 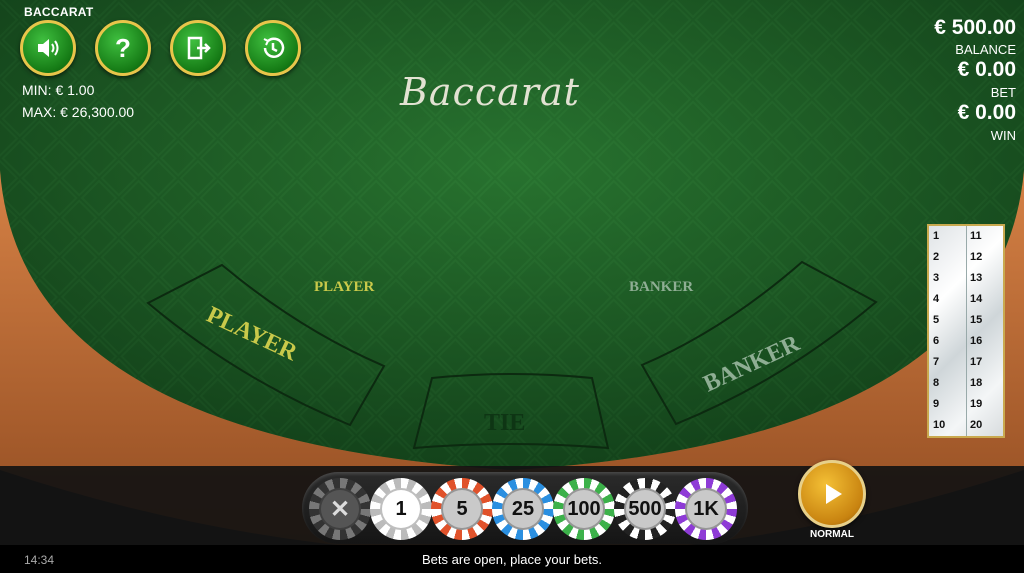 What do you see at coordinates (976, 299) in the screenshot?
I see `history-cell: 14` at bounding box center [976, 299].